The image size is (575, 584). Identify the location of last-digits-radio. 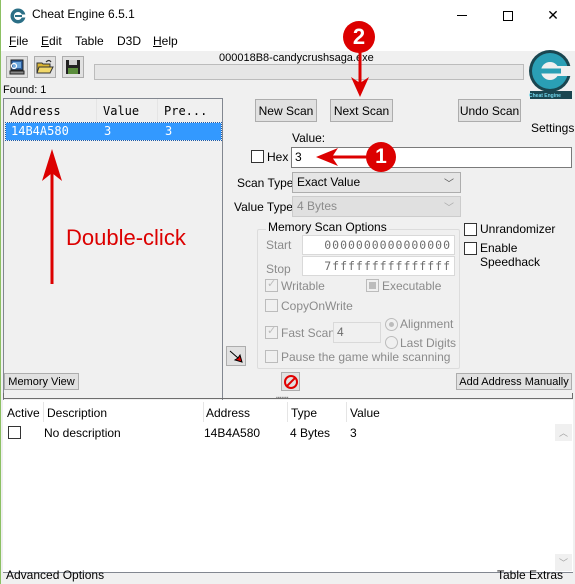
(391, 342).